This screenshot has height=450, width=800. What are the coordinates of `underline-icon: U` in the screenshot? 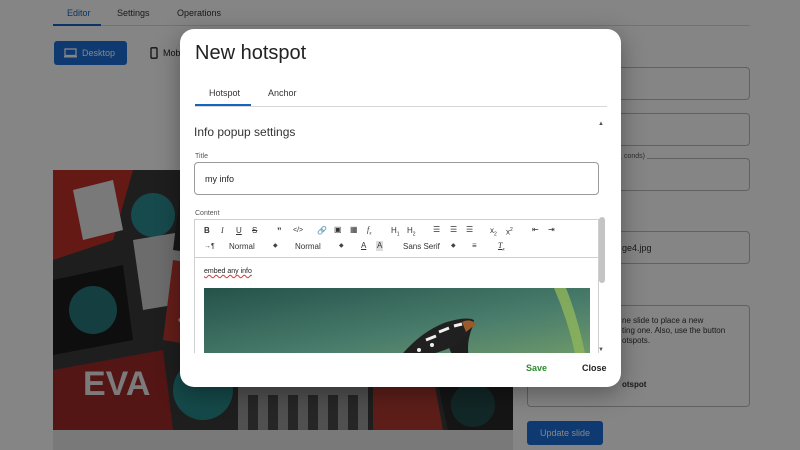 It's located at (239, 231).